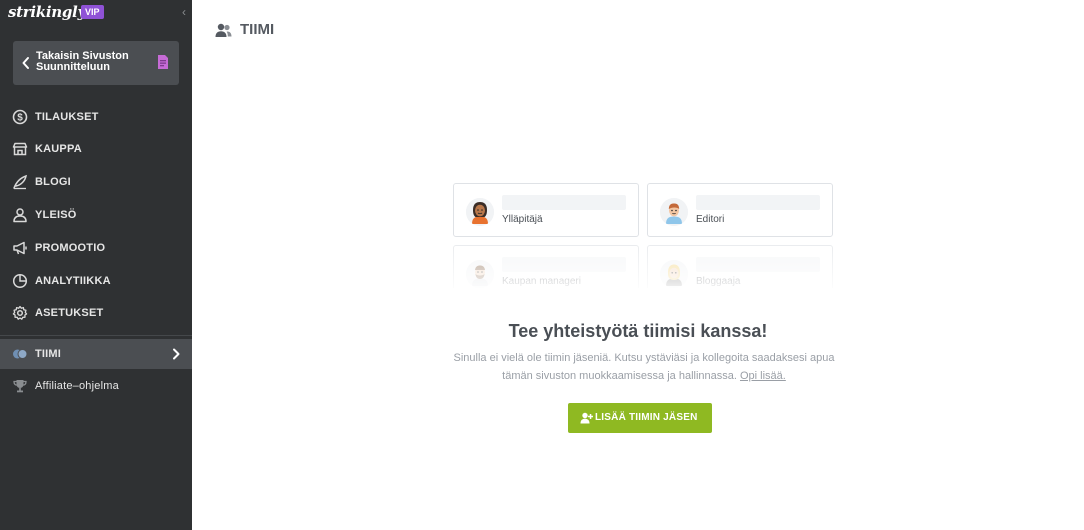  I want to click on logo-row: strikingly VIP ‹, so click(96, 13).